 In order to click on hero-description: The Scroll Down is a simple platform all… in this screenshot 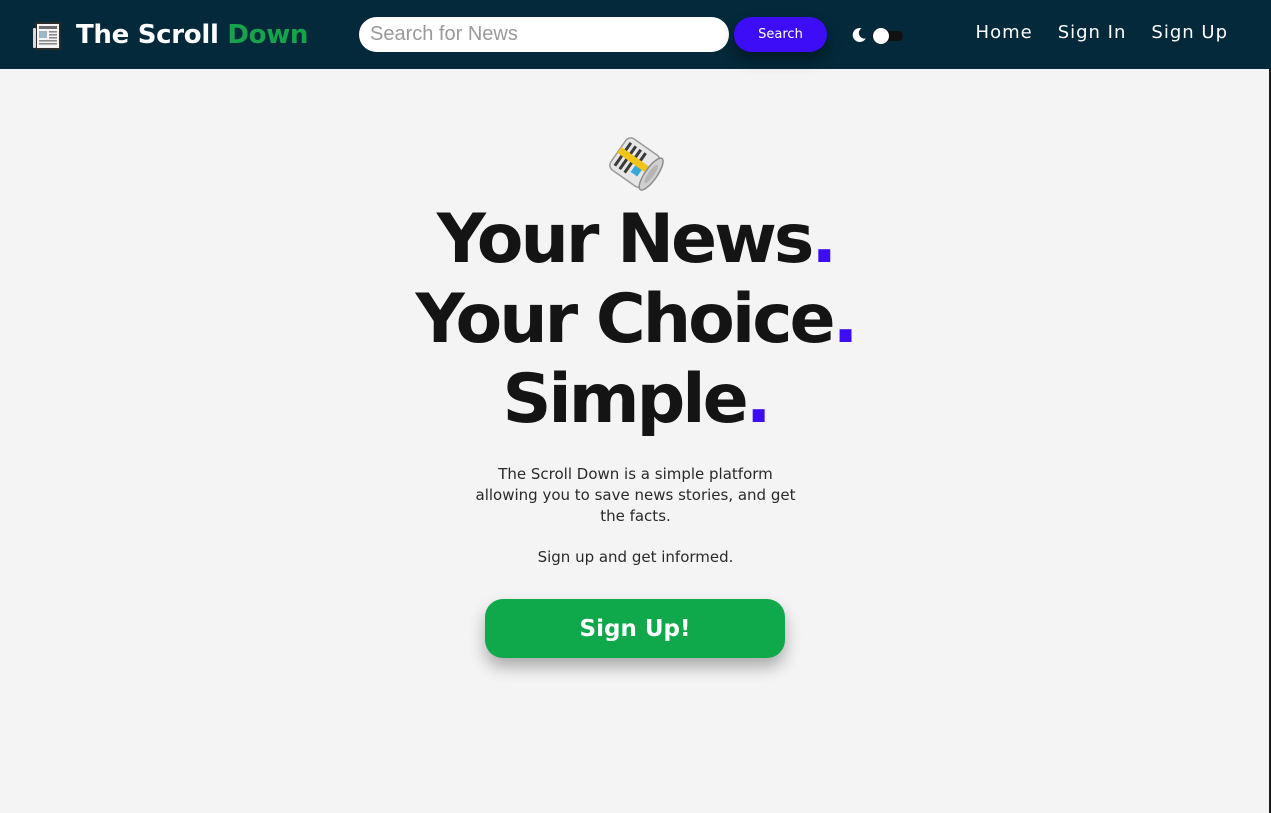, I will do `click(635, 495)`.